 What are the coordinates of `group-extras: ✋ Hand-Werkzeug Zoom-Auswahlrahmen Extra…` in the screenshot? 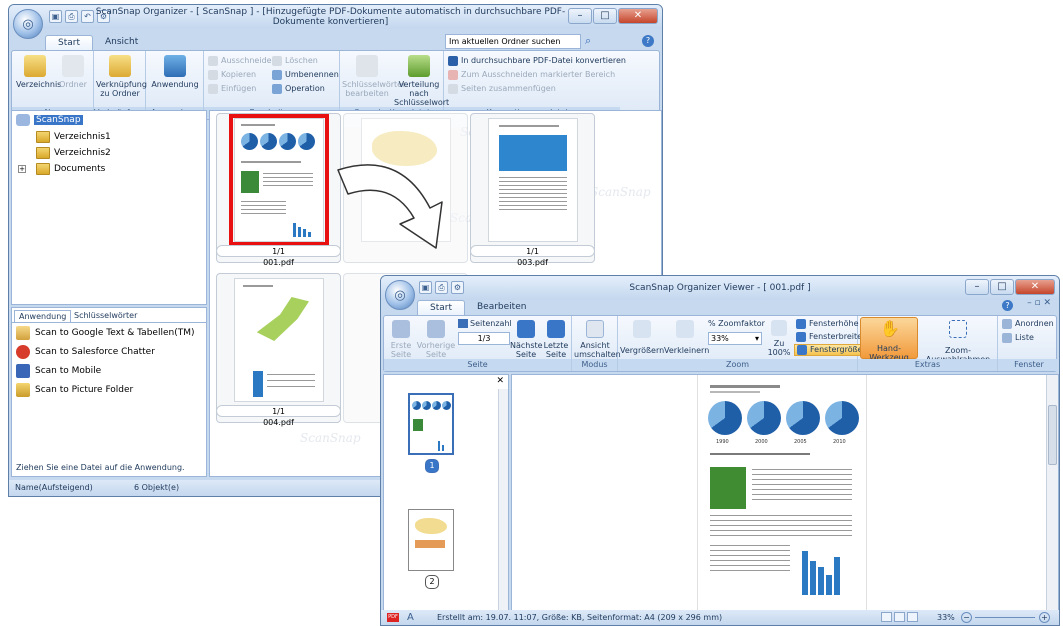 It's located at (928, 343).